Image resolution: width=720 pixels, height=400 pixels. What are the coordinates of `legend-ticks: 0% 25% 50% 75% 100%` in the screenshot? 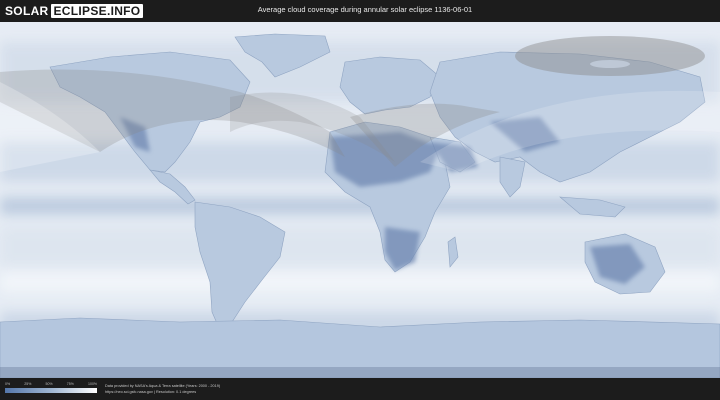 It's located at (51, 384).